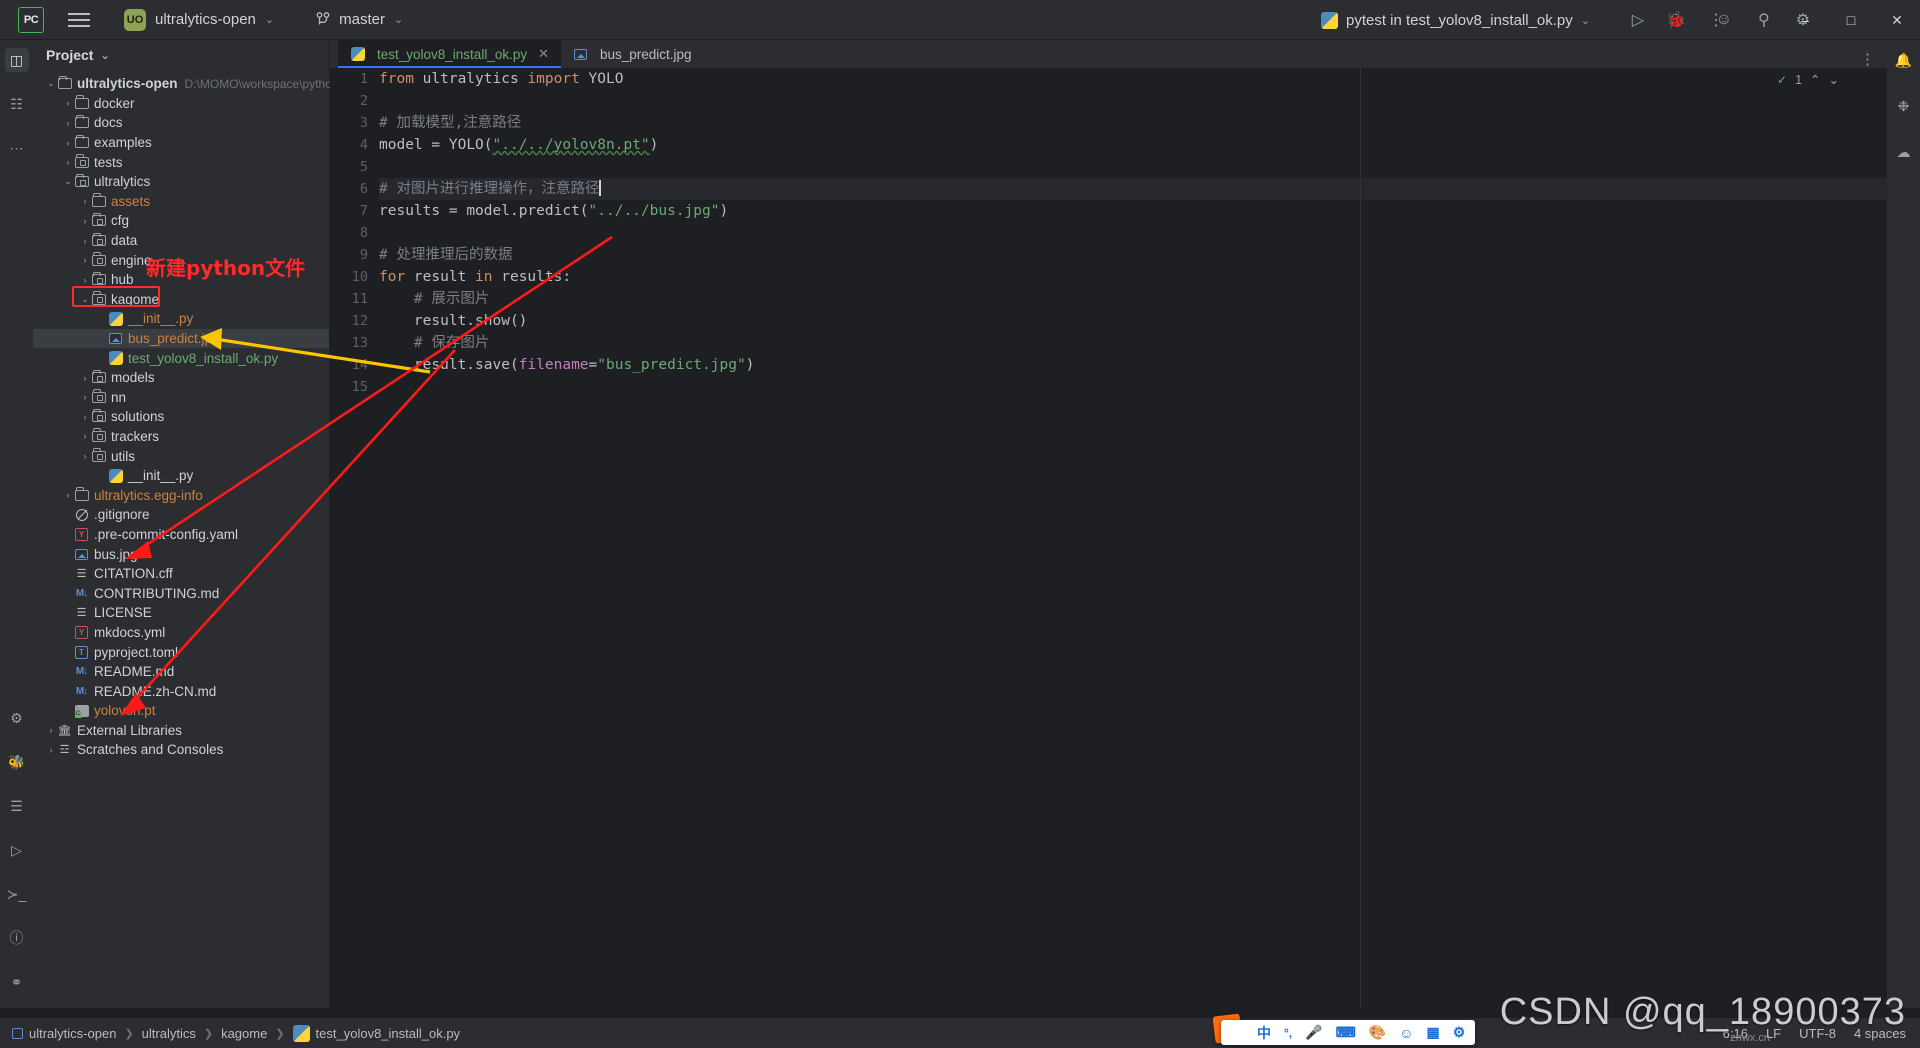 Image resolution: width=1920 pixels, height=1048 pixels. What do you see at coordinates (1133, 365) in the screenshot?
I see `code-line: result.save(filename="bus_predict.jpg")` at bounding box center [1133, 365].